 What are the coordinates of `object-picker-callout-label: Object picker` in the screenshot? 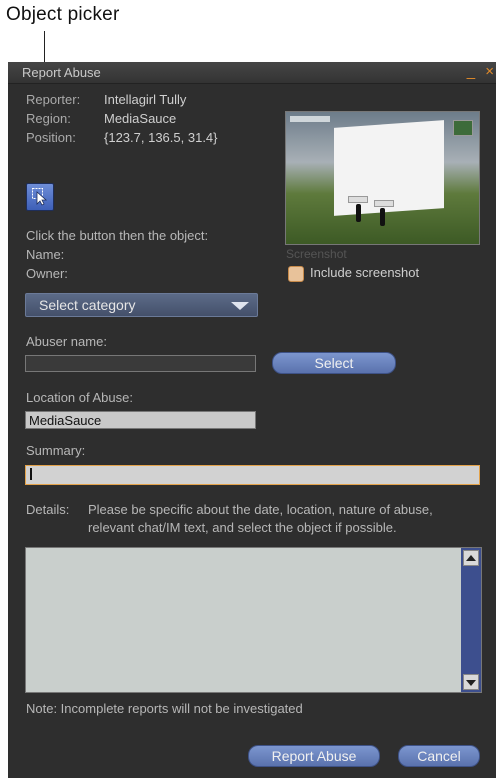 It's located at (63, 14).